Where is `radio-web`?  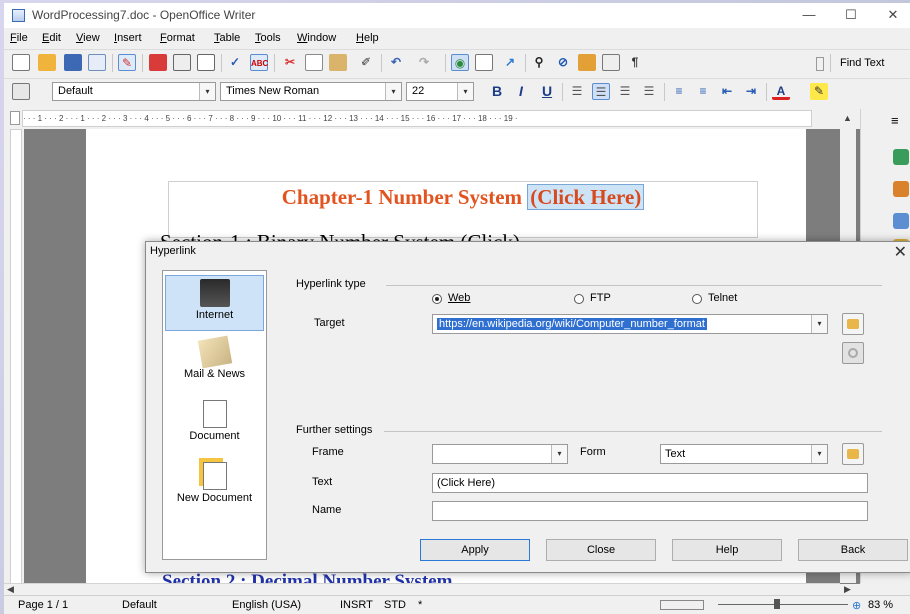 radio-web is located at coordinates (437, 299).